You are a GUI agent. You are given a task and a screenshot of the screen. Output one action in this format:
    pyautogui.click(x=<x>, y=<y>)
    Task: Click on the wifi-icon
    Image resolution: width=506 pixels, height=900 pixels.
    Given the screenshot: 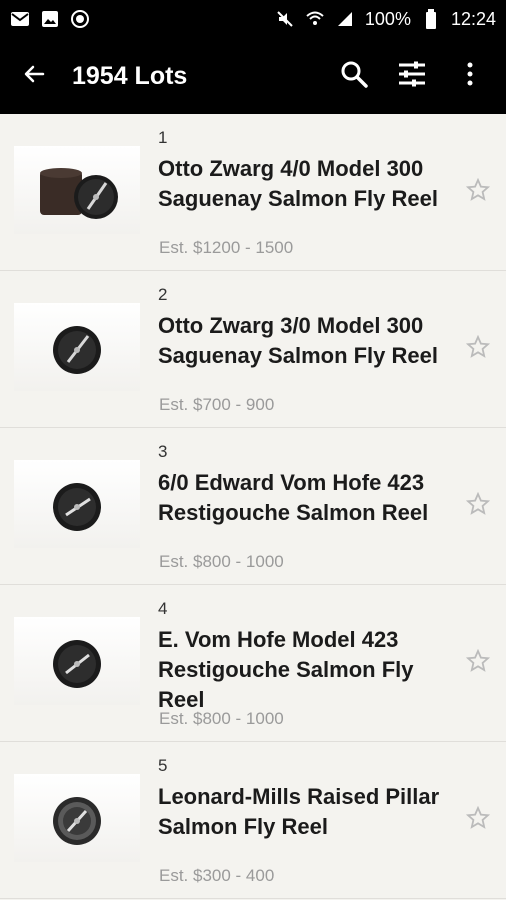 What is the action you would take?
    pyautogui.click(x=315, y=19)
    